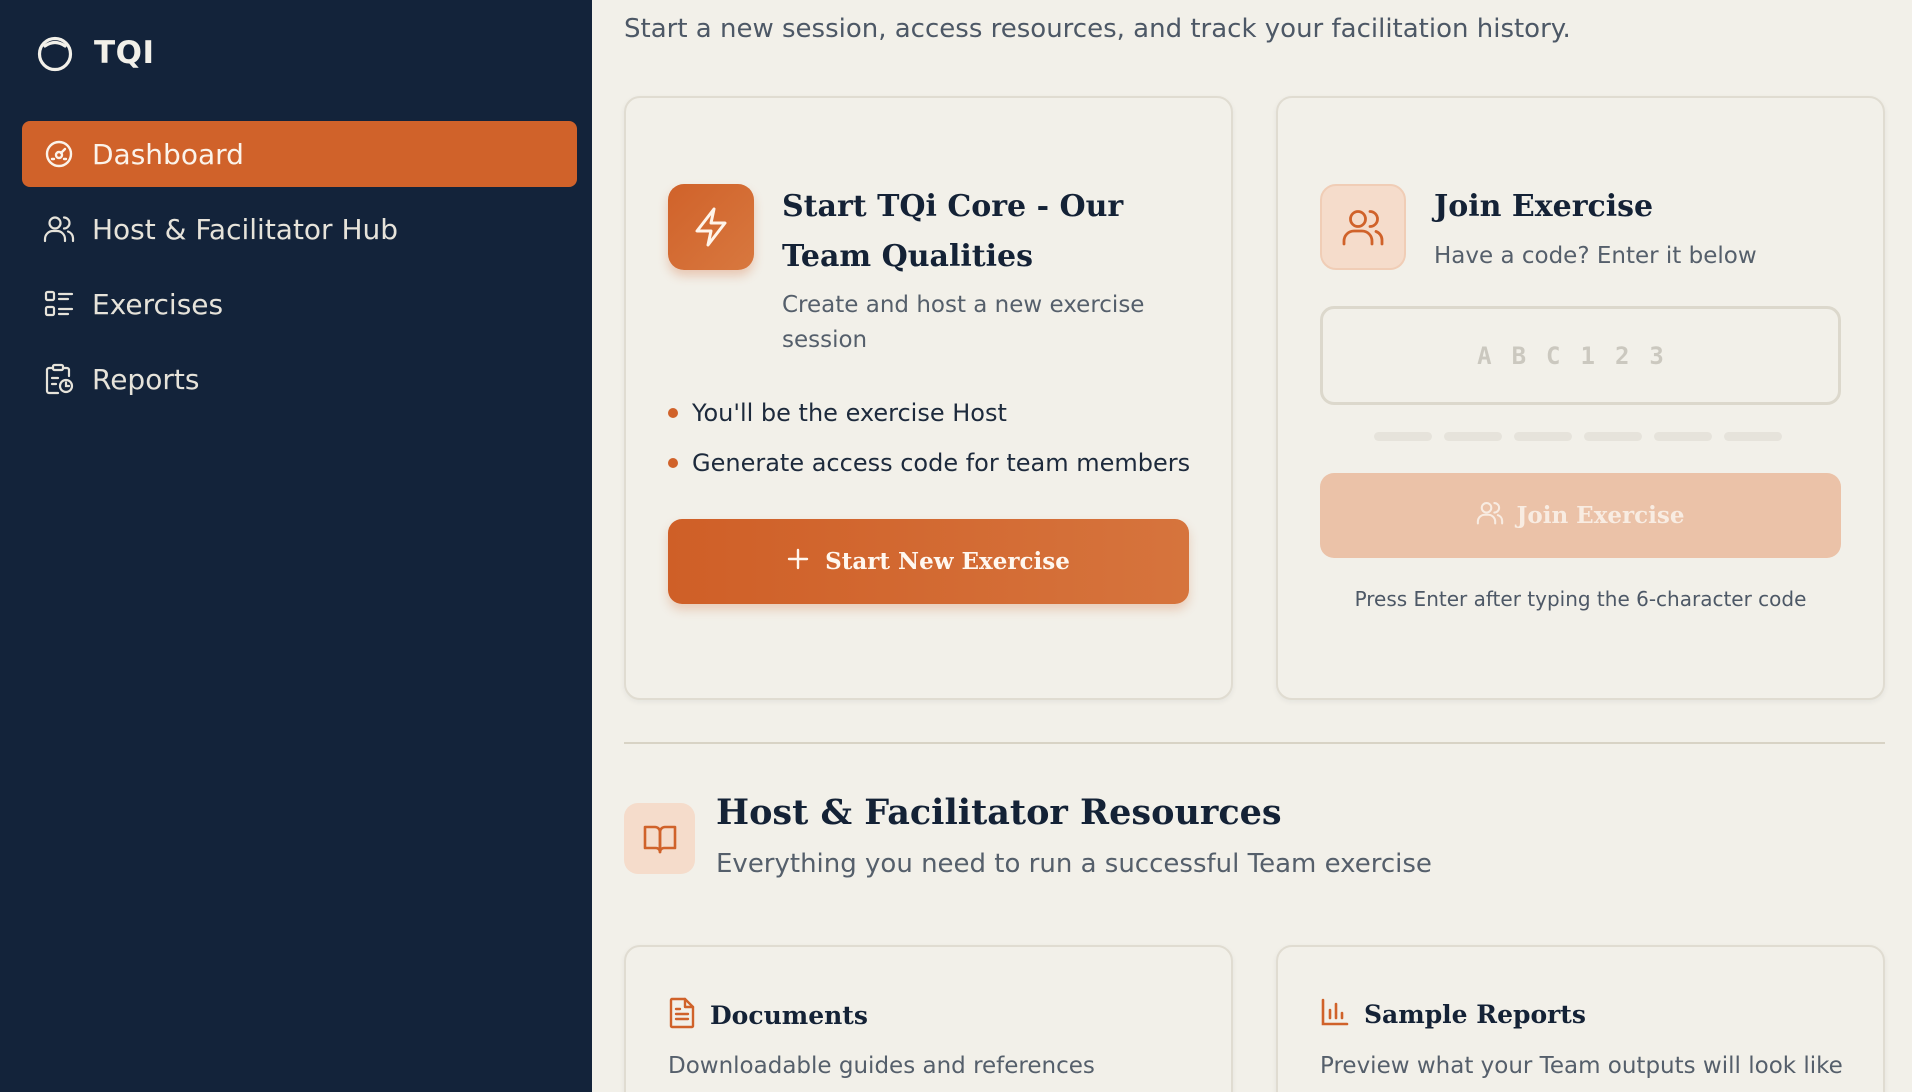 The height and width of the screenshot is (1092, 1912). What do you see at coordinates (1254, 743) in the screenshot?
I see `section-divider` at bounding box center [1254, 743].